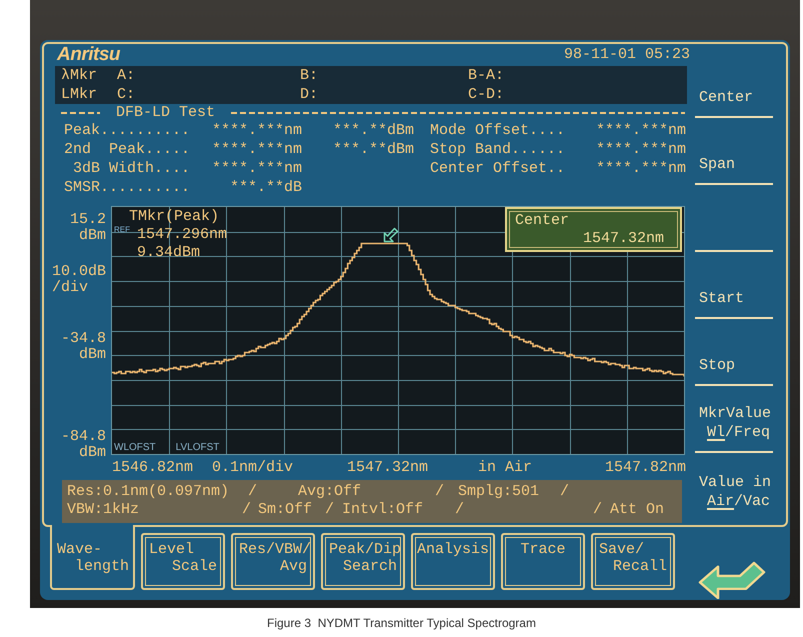 Image resolution: width=803 pixels, height=637 pixels. What do you see at coordinates (126, 94) in the screenshot?
I see `marker-field-label: C:` at bounding box center [126, 94].